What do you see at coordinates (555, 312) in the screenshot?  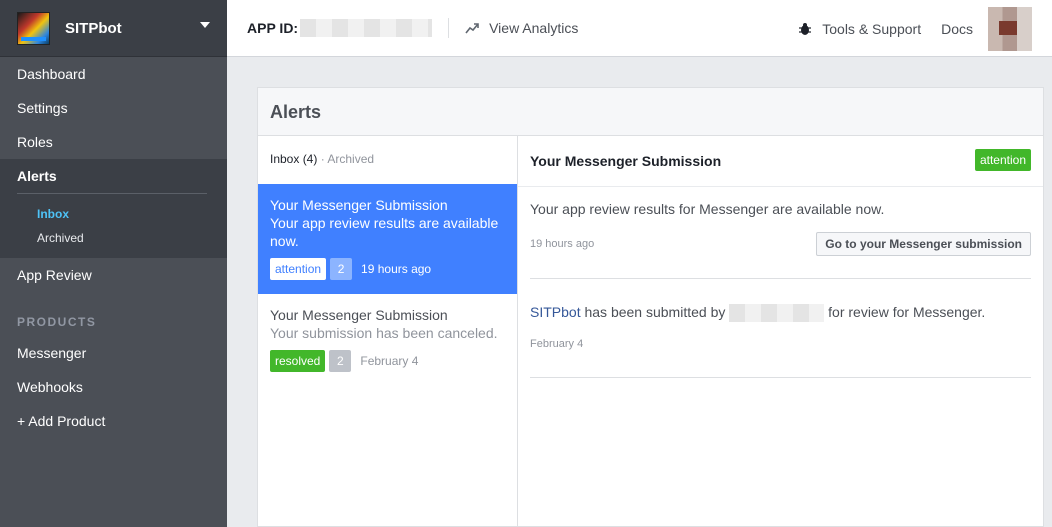 I see `app-link: SITPbot` at bounding box center [555, 312].